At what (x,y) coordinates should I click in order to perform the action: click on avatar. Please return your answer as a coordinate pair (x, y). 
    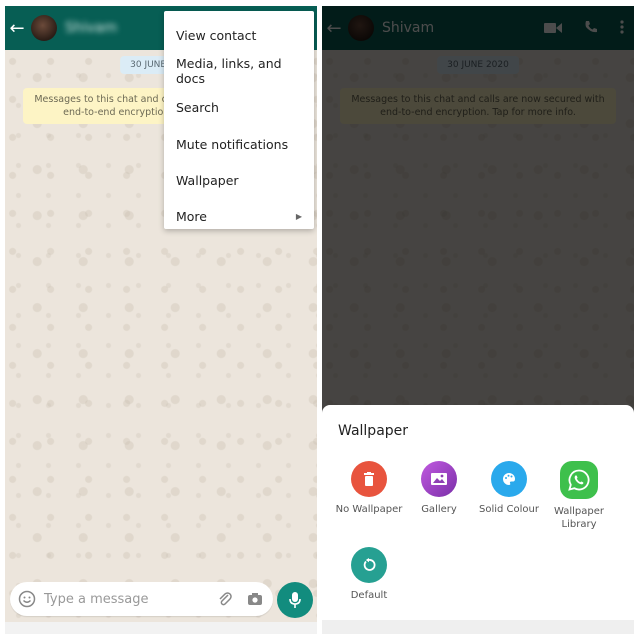
    Looking at the image, I should click on (44, 28).